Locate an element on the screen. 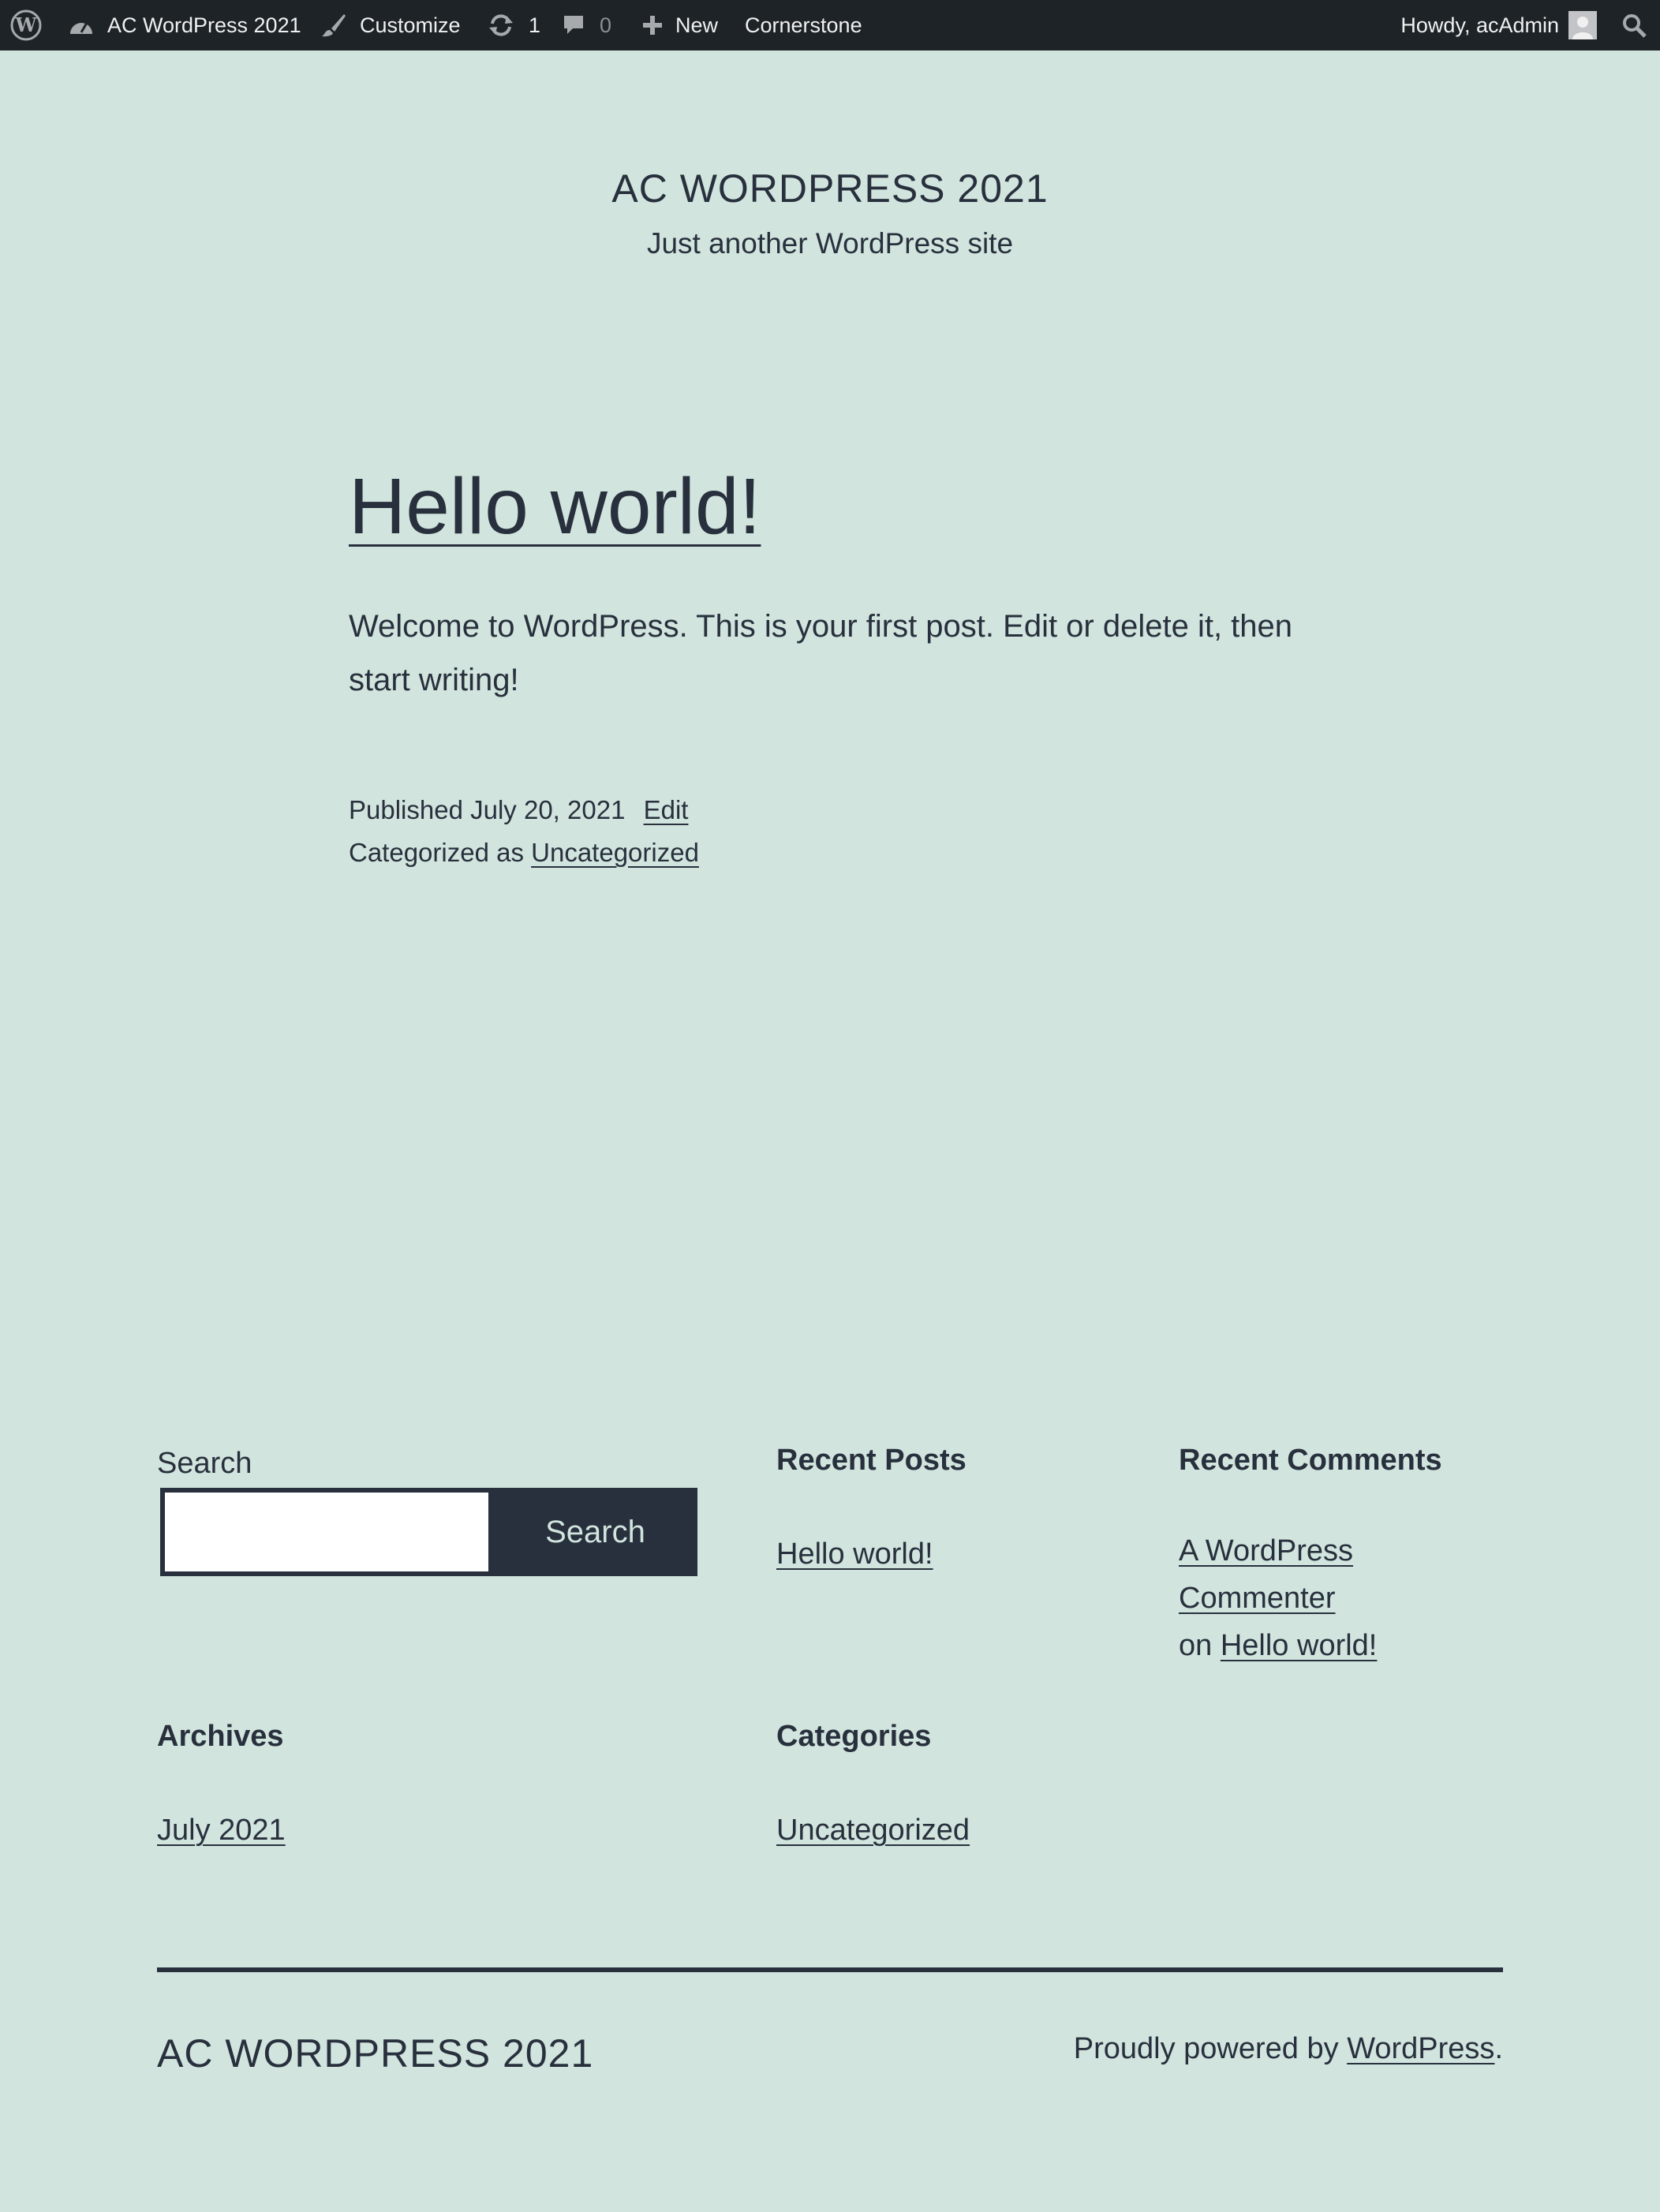  categorized-label: Categorized as is located at coordinates (436, 852).